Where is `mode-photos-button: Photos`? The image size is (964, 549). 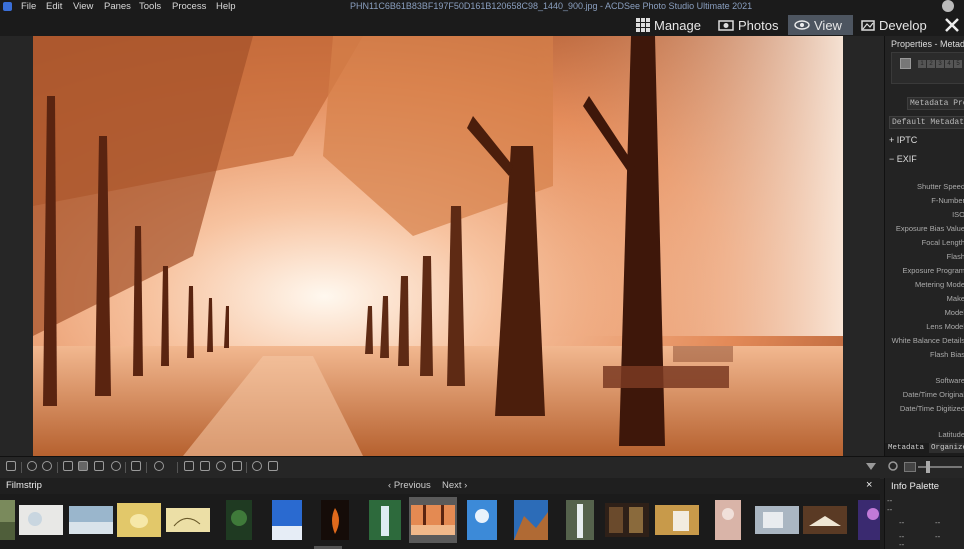 mode-photos-button: Photos is located at coordinates (749, 25).